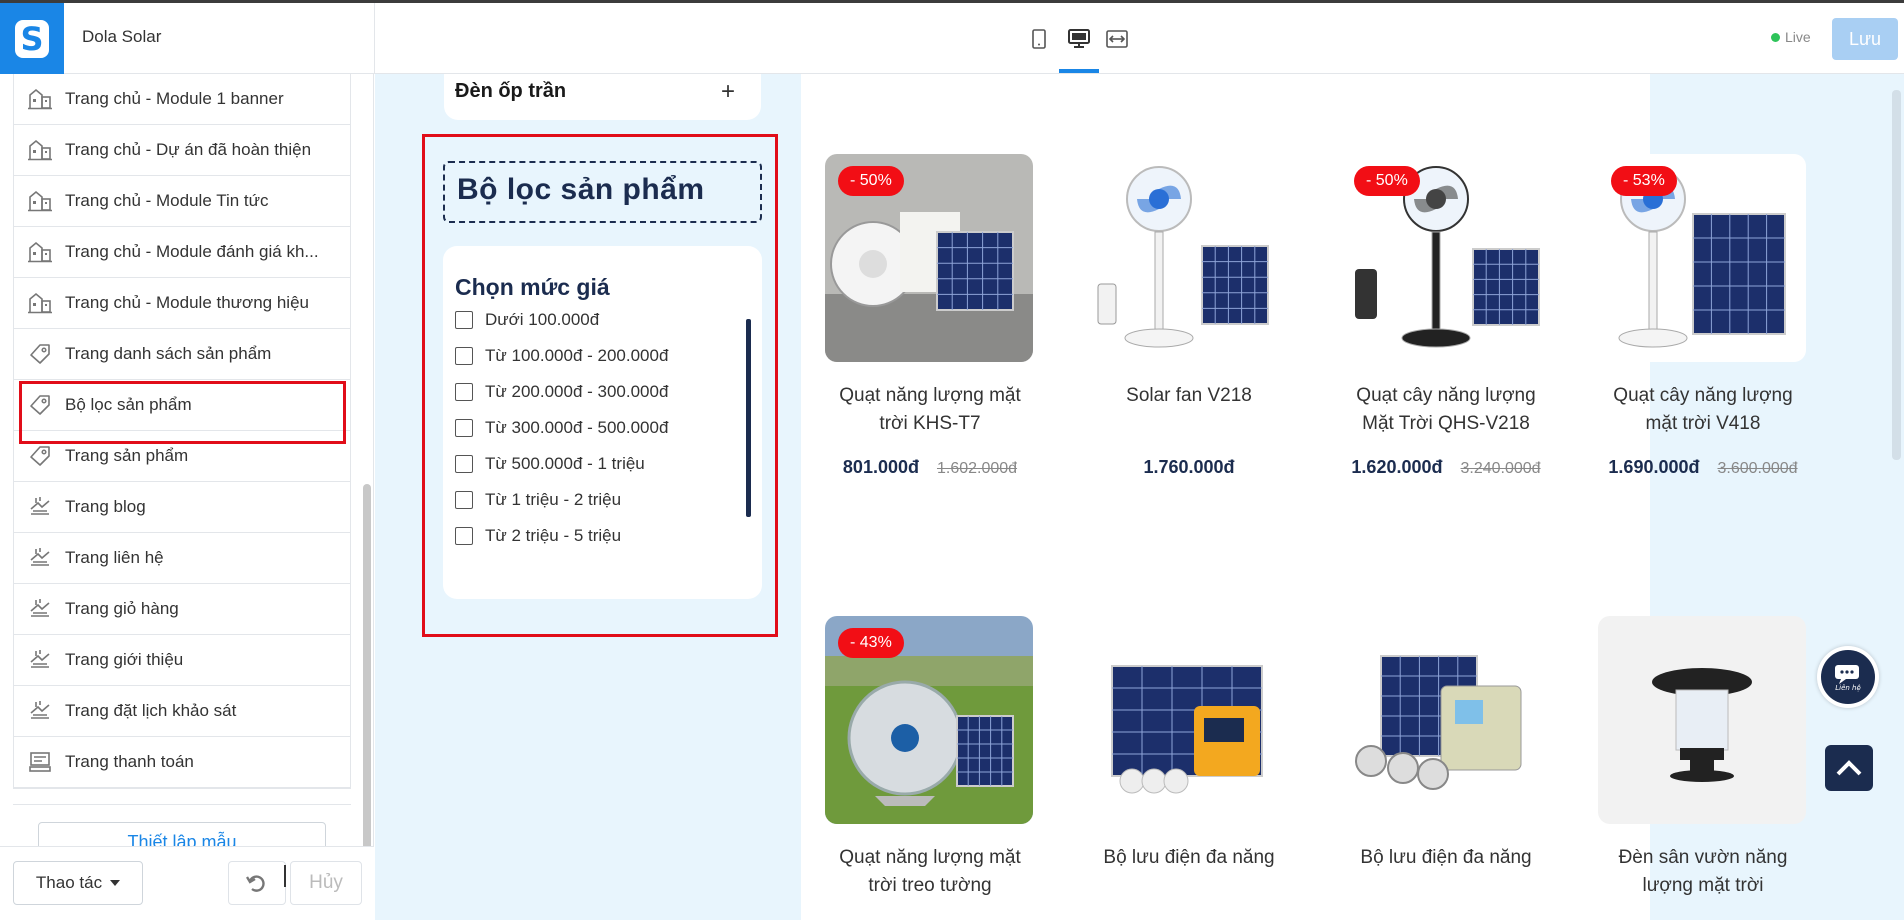 The height and width of the screenshot is (920, 1904). What do you see at coordinates (182, 412) in the screenshot?
I see `sidebar-item: Bộ lọc sản phẩm` at bounding box center [182, 412].